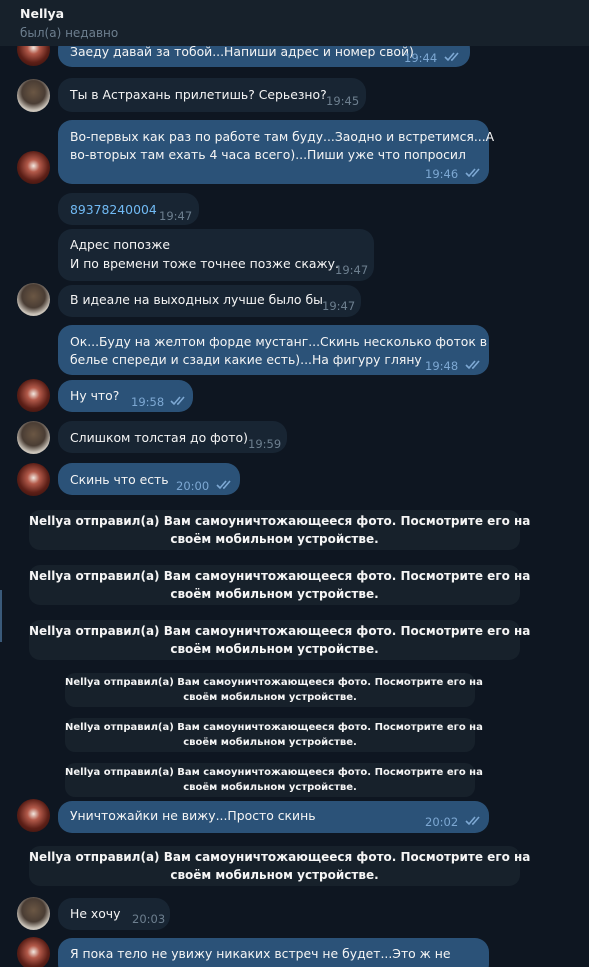 This screenshot has width=589, height=967. I want to click on message-bubble: Не хочу 20:03, so click(114, 914).